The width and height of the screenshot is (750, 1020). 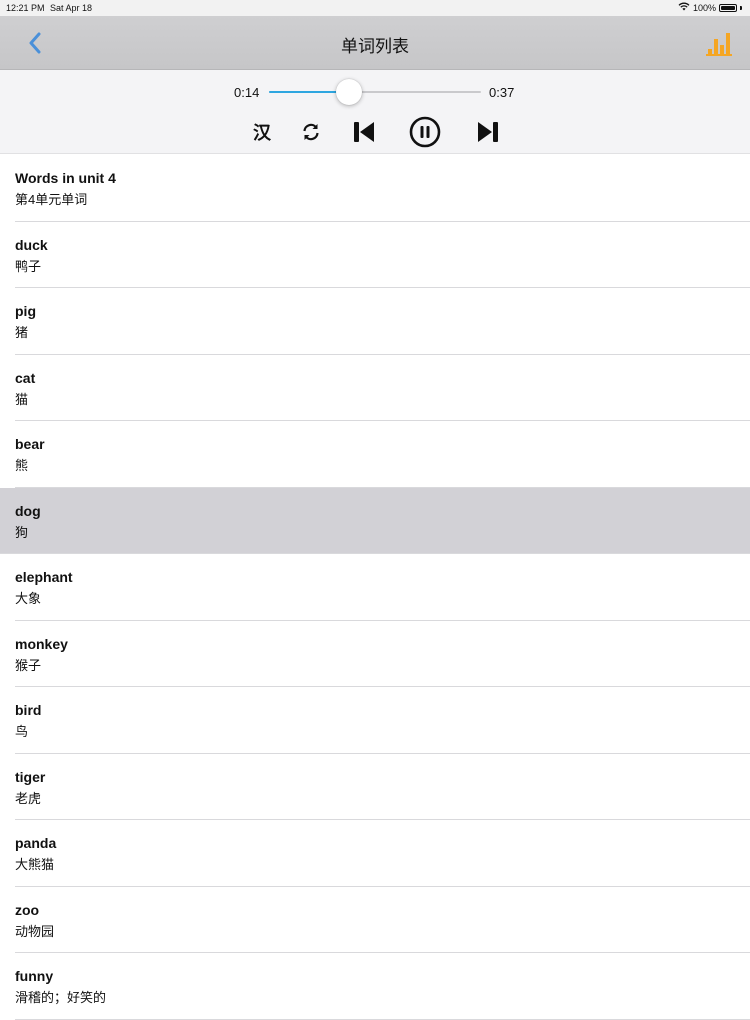 I want to click on status-date: Sat Apr 18, so click(x=71, y=8).